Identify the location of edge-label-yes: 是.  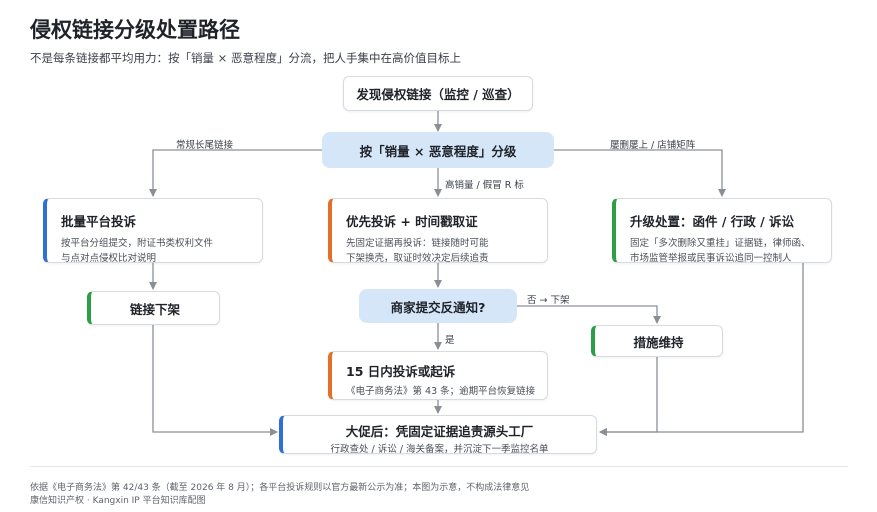
(450, 340).